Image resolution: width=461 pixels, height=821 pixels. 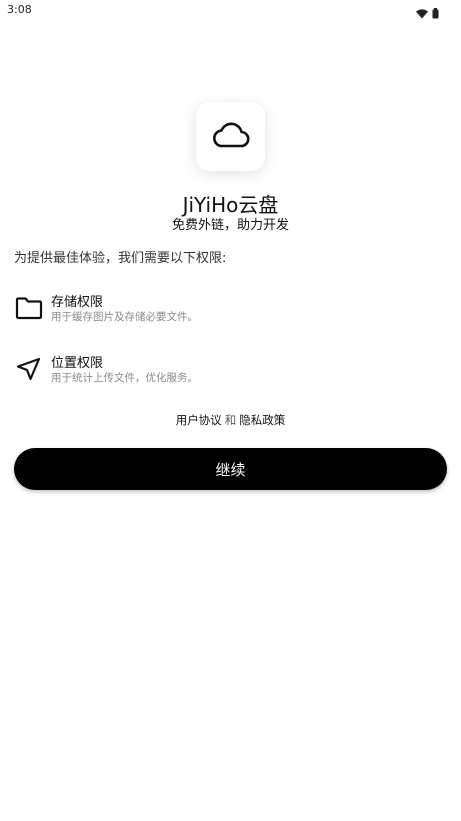 I want to click on continue-button: 继续, so click(x=230, y=469).